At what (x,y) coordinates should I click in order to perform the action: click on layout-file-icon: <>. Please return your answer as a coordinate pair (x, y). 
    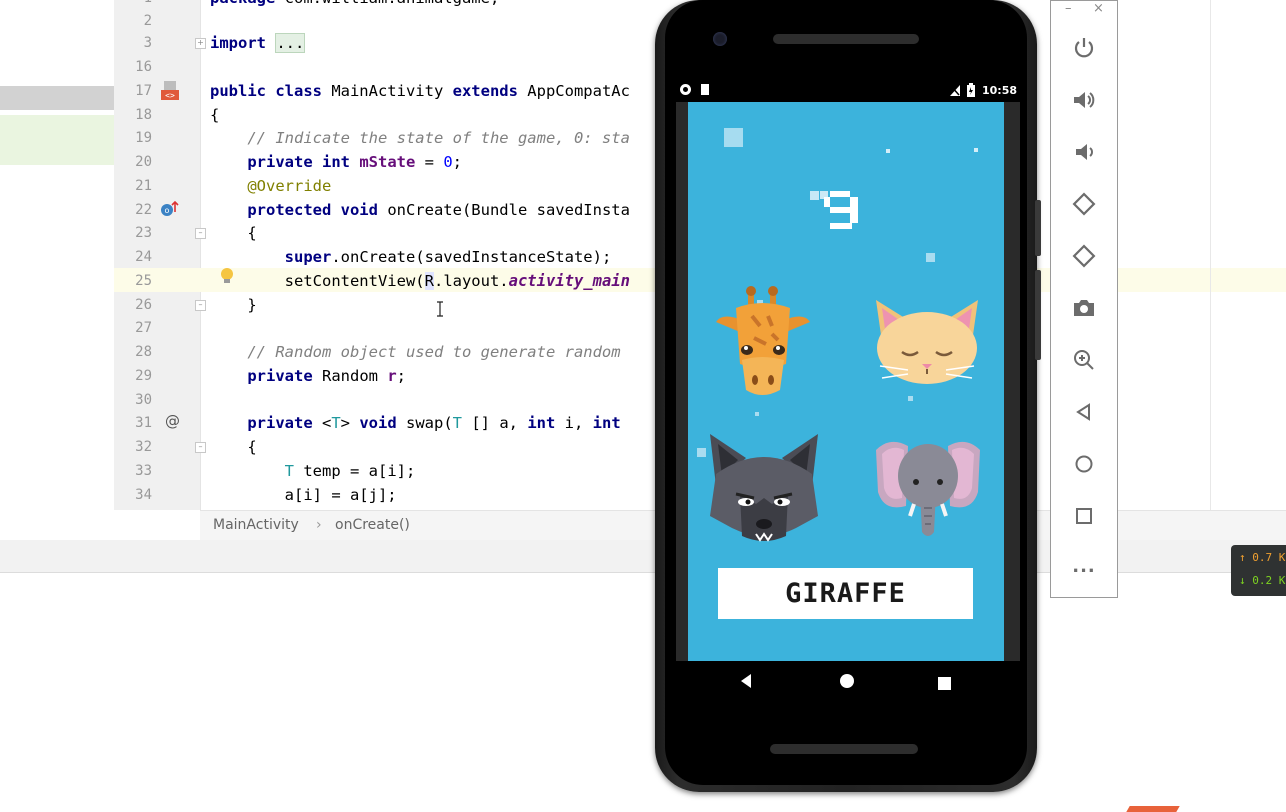
    Looking at the image, I should click on (171, 91).